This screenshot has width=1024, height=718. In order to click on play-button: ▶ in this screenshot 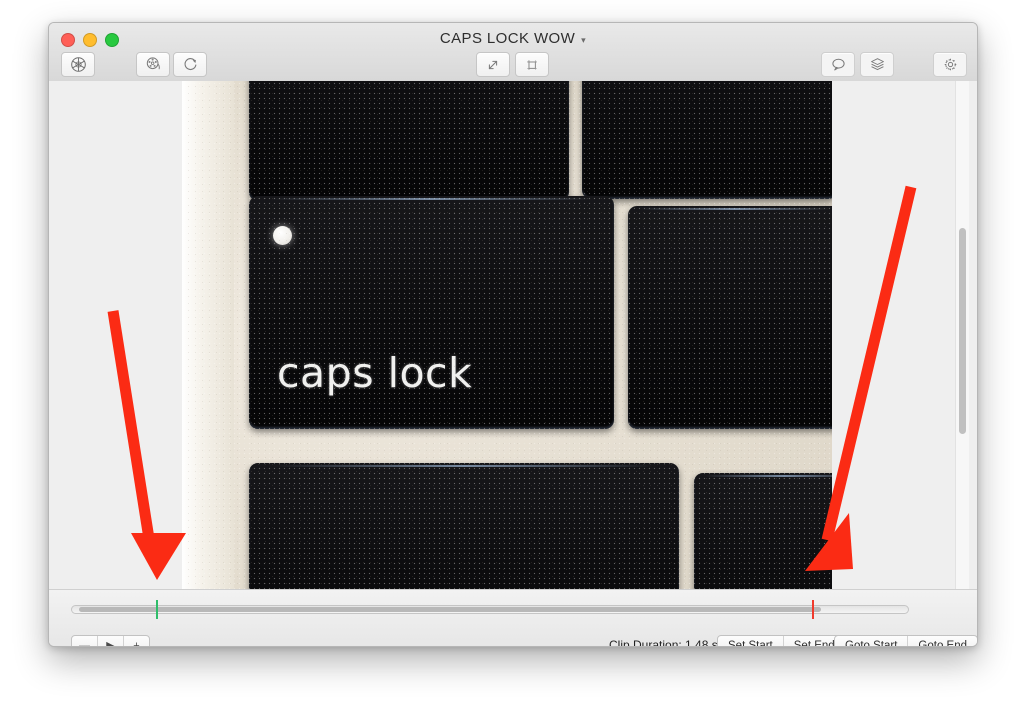, I will do `click(111, 641)`.